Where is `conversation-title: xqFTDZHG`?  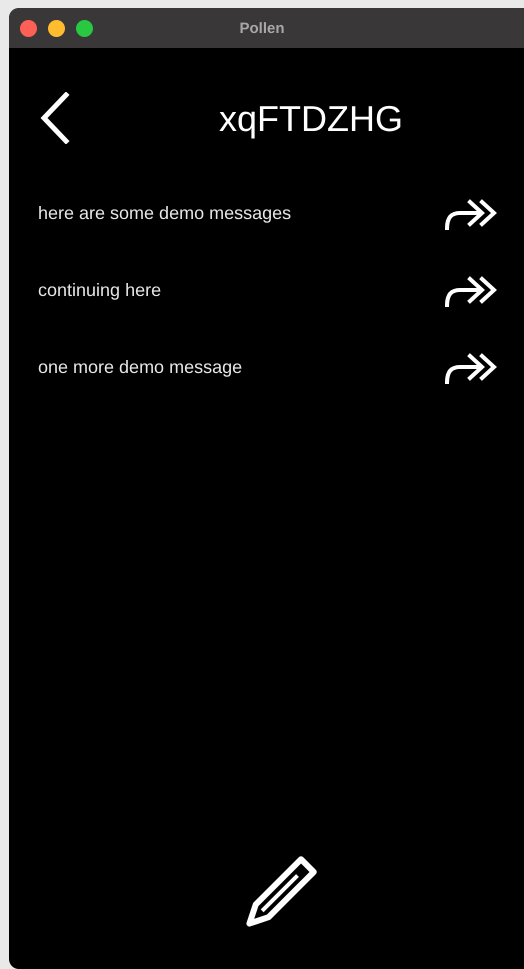
conversation-title: xqFTDZHG is located at coordinates (311, 119).